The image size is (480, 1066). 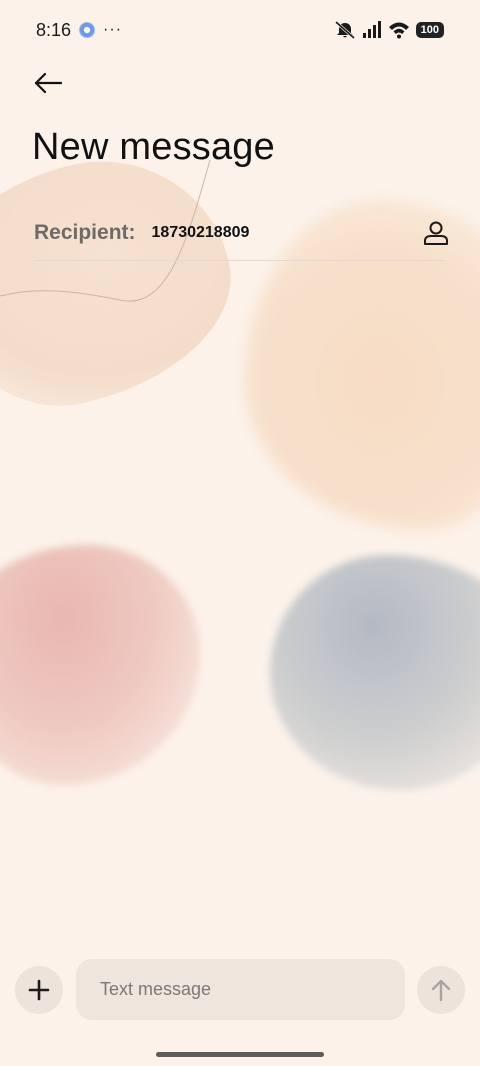 I want to click on recipient-label: Recipient:, so click(x=85, y=232).